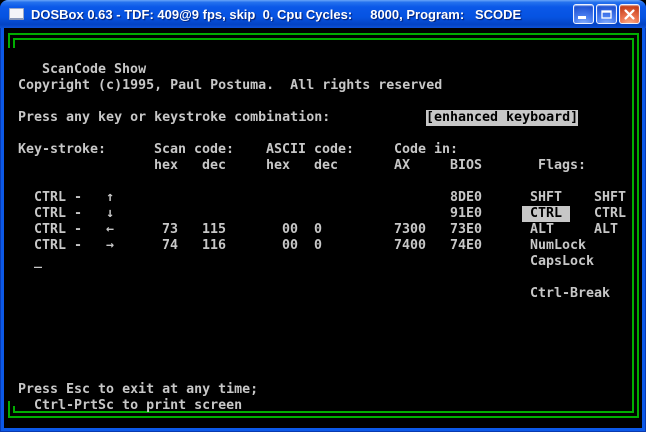 The image size is (646, 432). What do you see at coordinates (214, 245) in the screenshot?
I see `scan-dec: 116` at bounding box center [214, 245].